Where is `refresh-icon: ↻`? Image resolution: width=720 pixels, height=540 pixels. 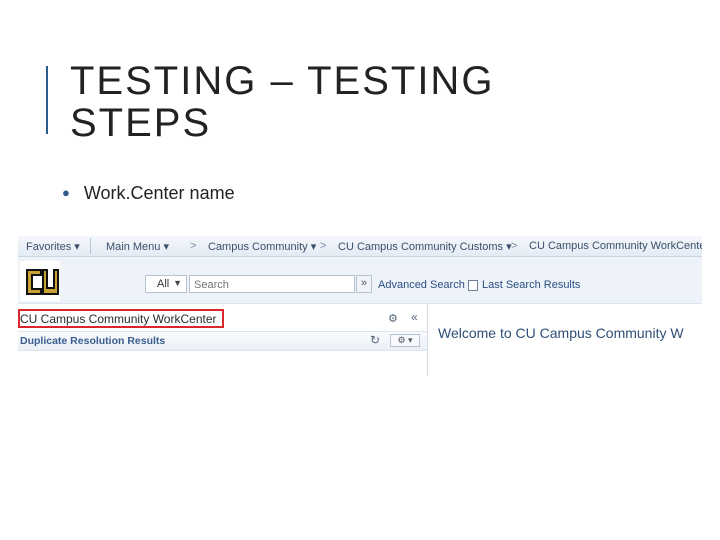
refresh-icon: ↻ is located at coordinates (375, 340).